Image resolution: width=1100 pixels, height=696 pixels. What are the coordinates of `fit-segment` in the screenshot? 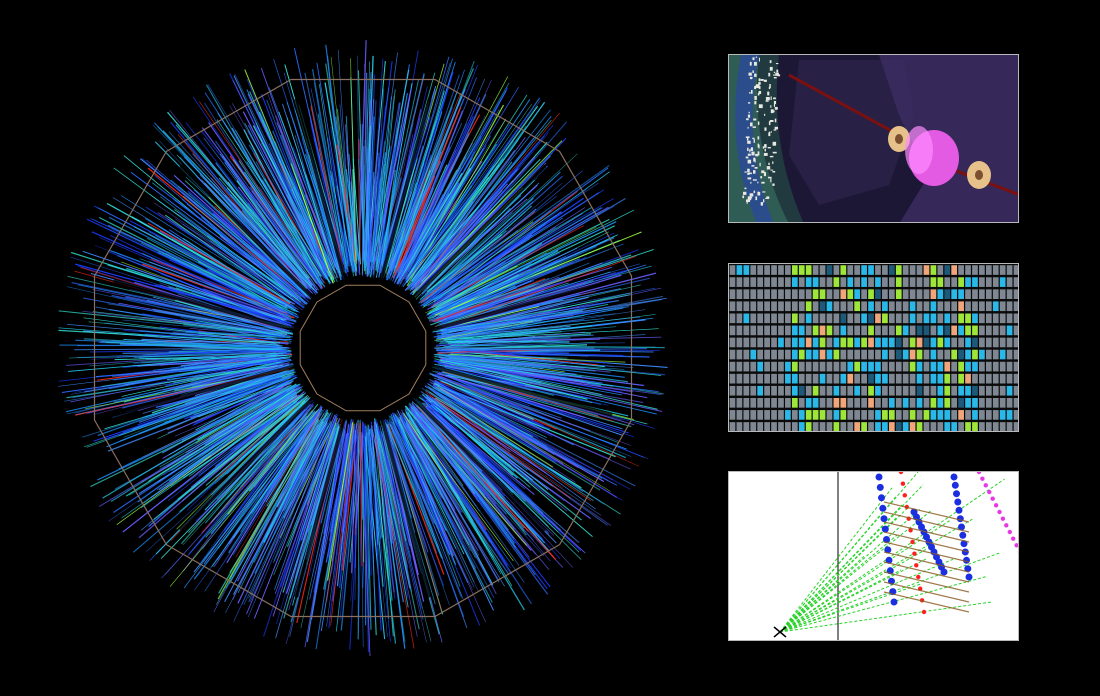 It's located at (926, 582).